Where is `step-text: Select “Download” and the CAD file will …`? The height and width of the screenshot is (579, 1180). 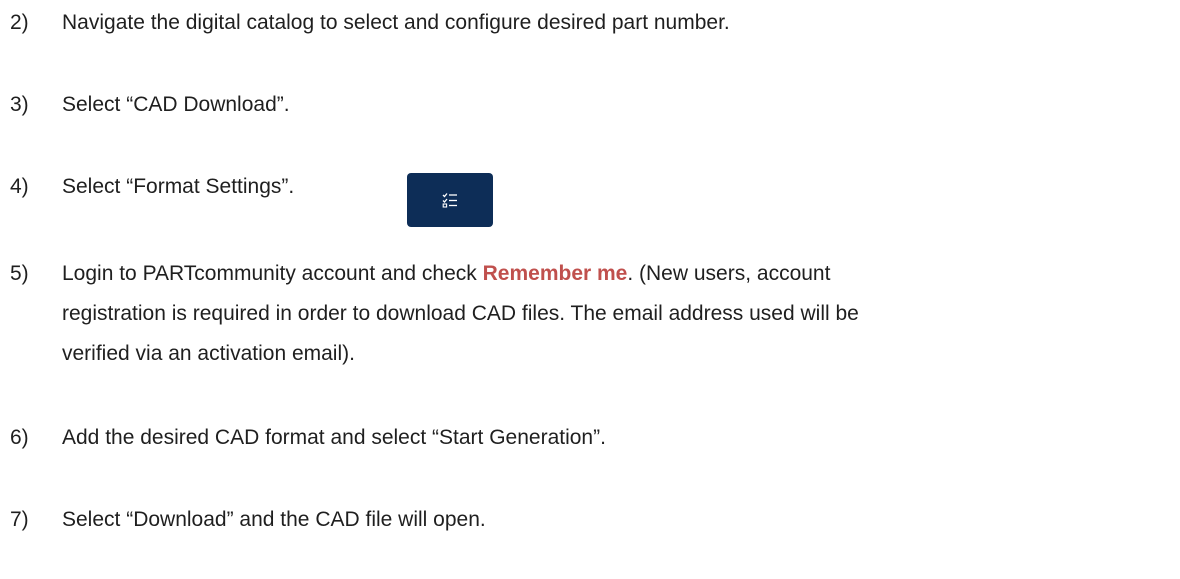
step-text: Select “Download” and the CAD file will … is located at coordinates (274, 519).